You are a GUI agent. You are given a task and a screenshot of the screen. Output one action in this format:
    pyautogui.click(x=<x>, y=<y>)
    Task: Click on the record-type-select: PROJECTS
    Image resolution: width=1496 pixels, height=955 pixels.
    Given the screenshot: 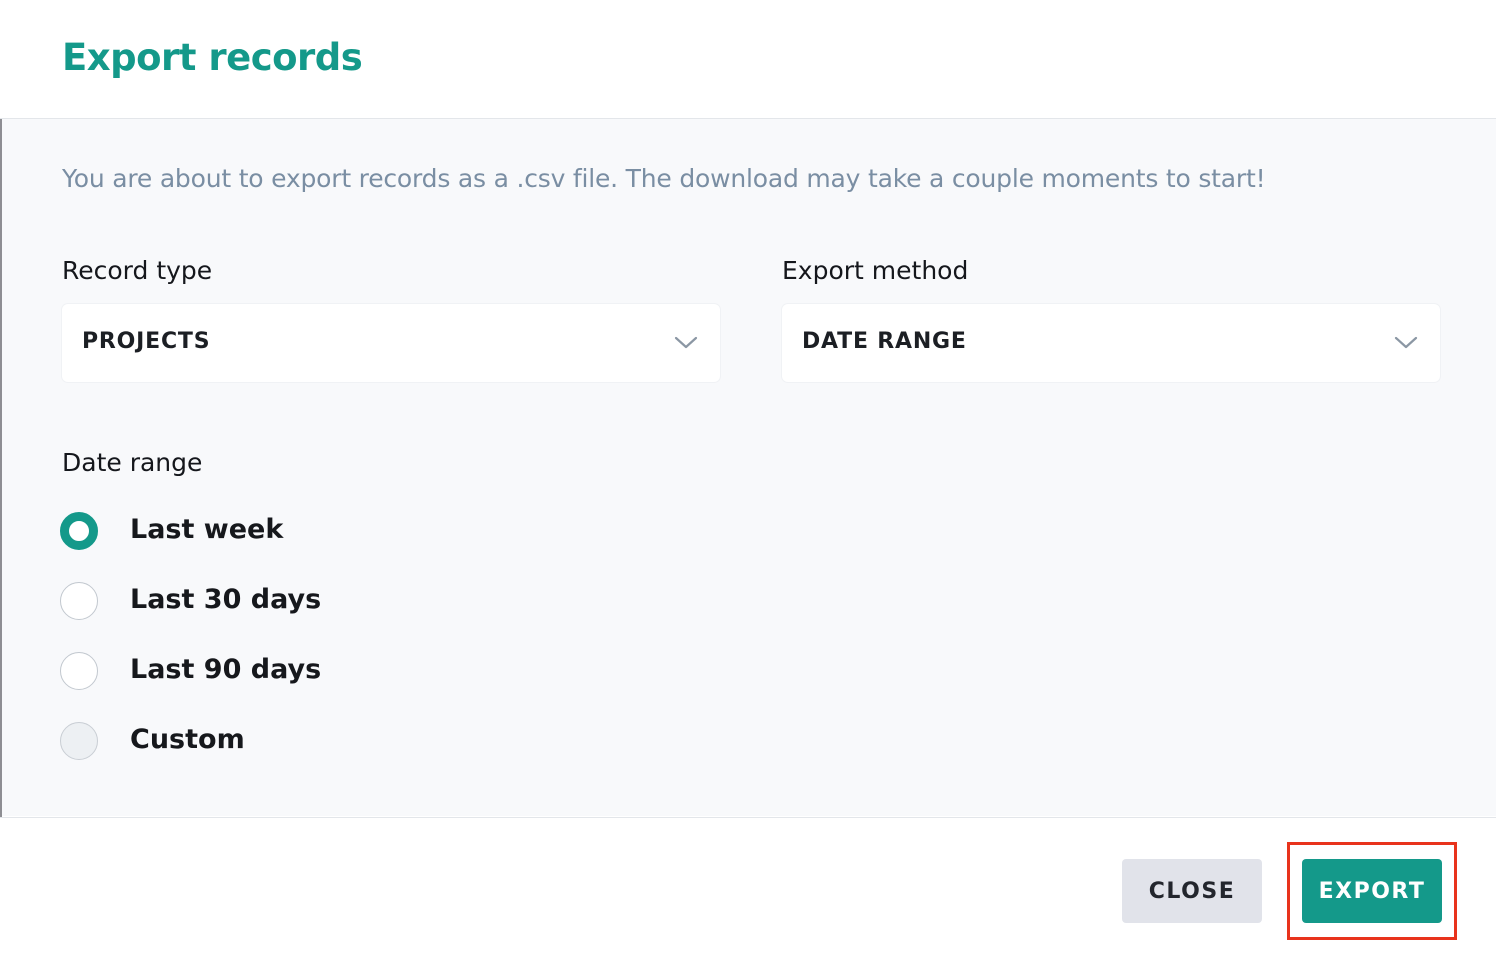 What is the action you would take?
    pyautogui.click(x=391, y=343)
    